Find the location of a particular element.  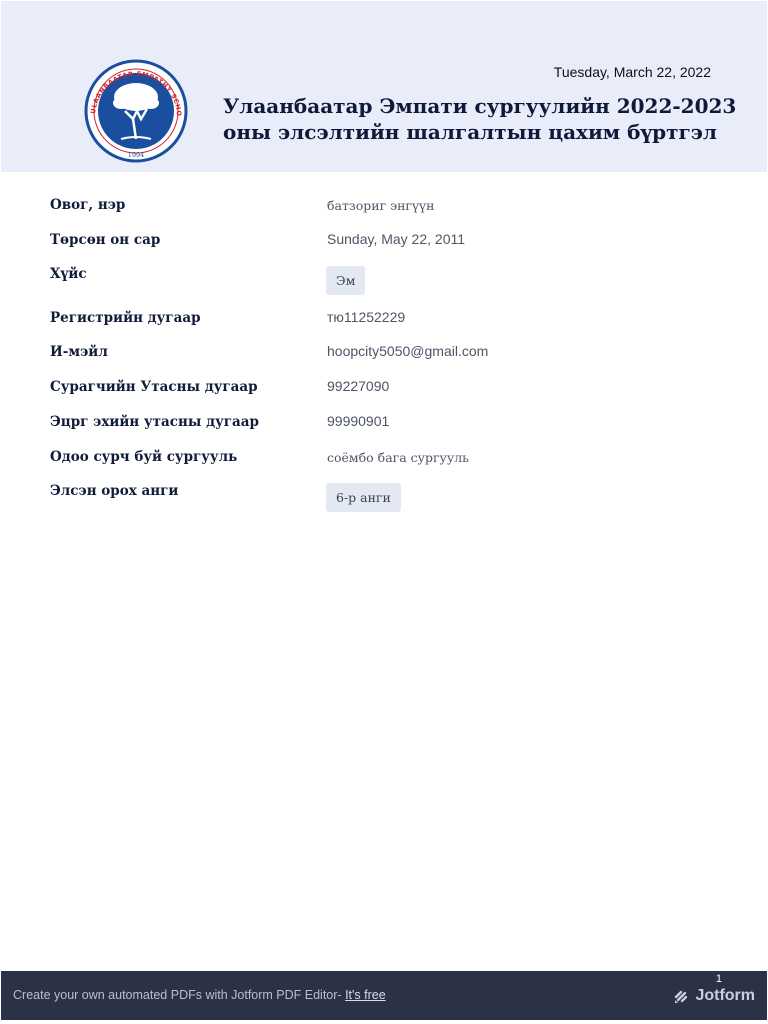

field-value: 99227090 is located at coordinates (358, 386).